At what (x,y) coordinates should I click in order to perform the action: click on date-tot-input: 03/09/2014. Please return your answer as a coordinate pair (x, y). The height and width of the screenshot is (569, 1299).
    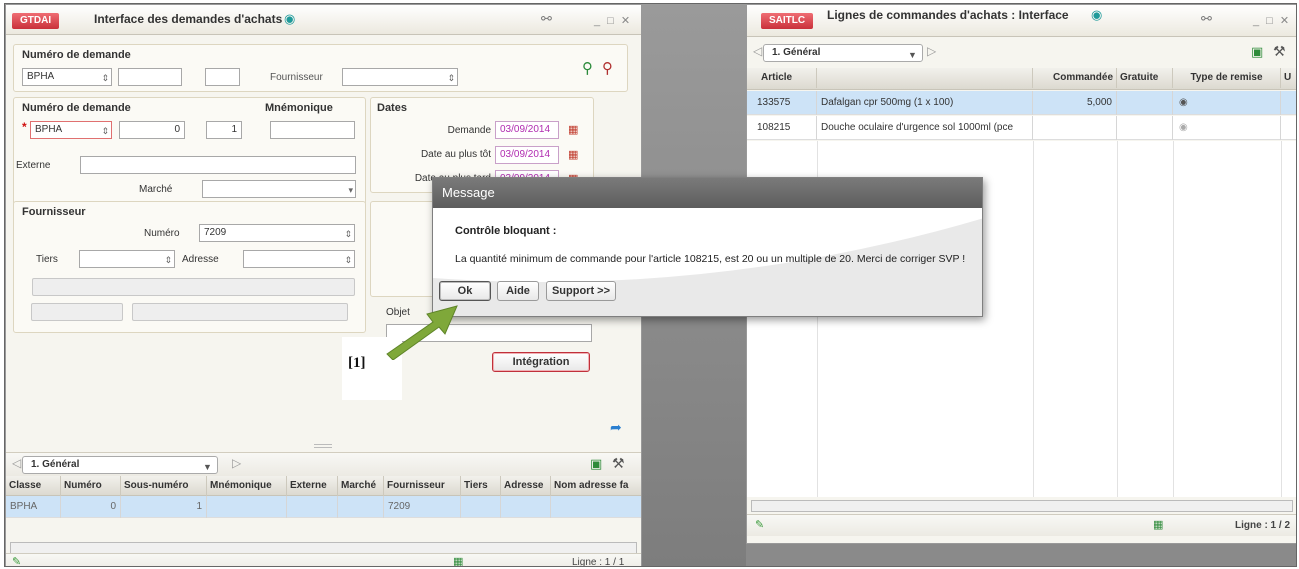
    Looking at the image, I should click on (527, 155).